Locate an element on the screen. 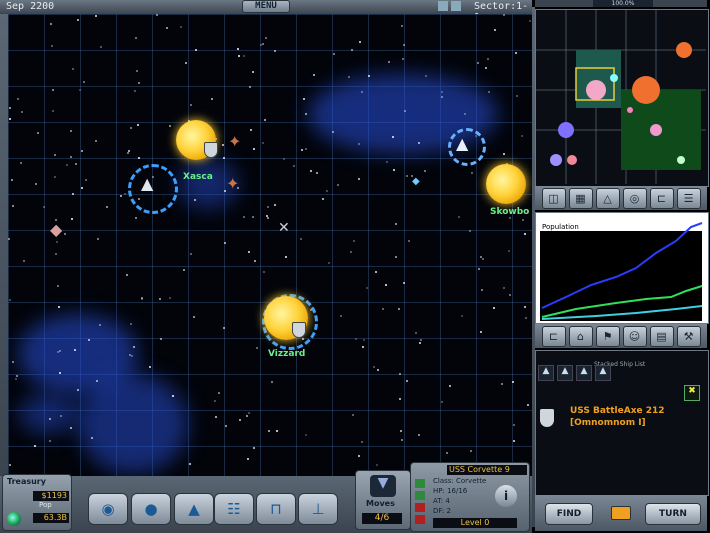 This screenshot has height=533, width=710. people-icon: ☷ is located at coordinates (234, 509).